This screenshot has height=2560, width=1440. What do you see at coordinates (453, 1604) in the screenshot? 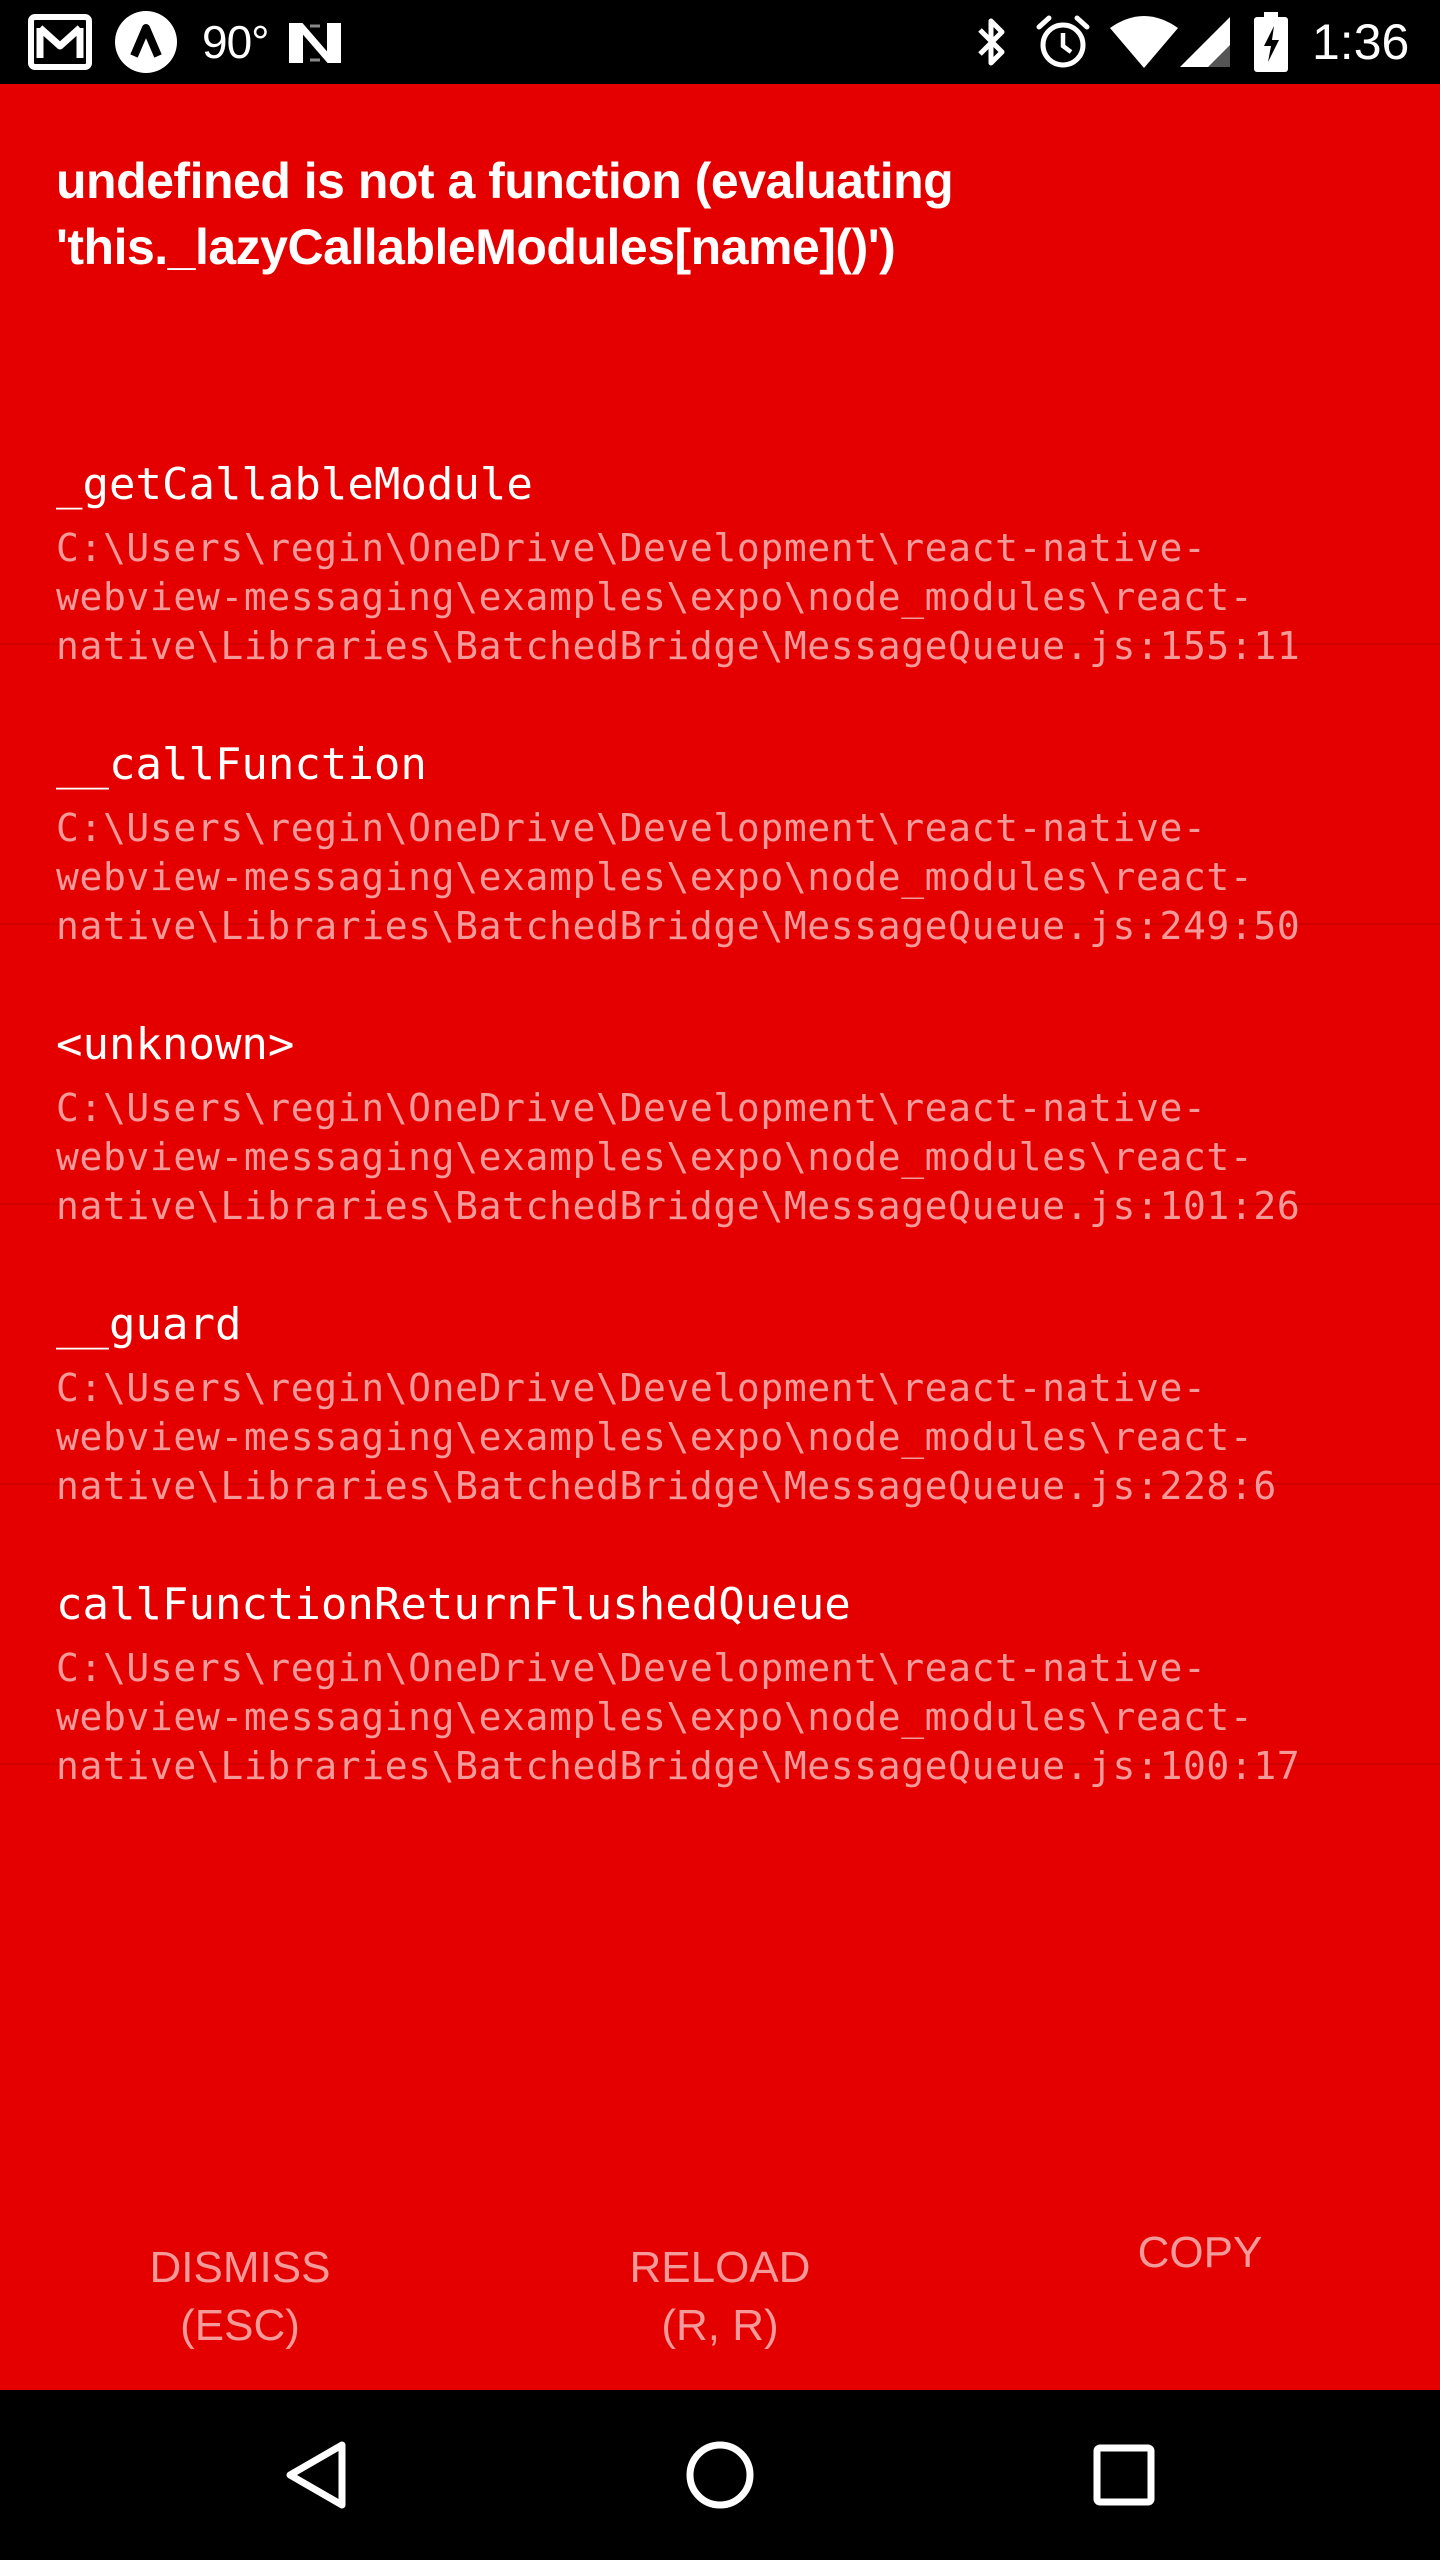
I see `stack-frame-method: callFunctionReturnFlushedQueue` at bounding box center [453, 1604].